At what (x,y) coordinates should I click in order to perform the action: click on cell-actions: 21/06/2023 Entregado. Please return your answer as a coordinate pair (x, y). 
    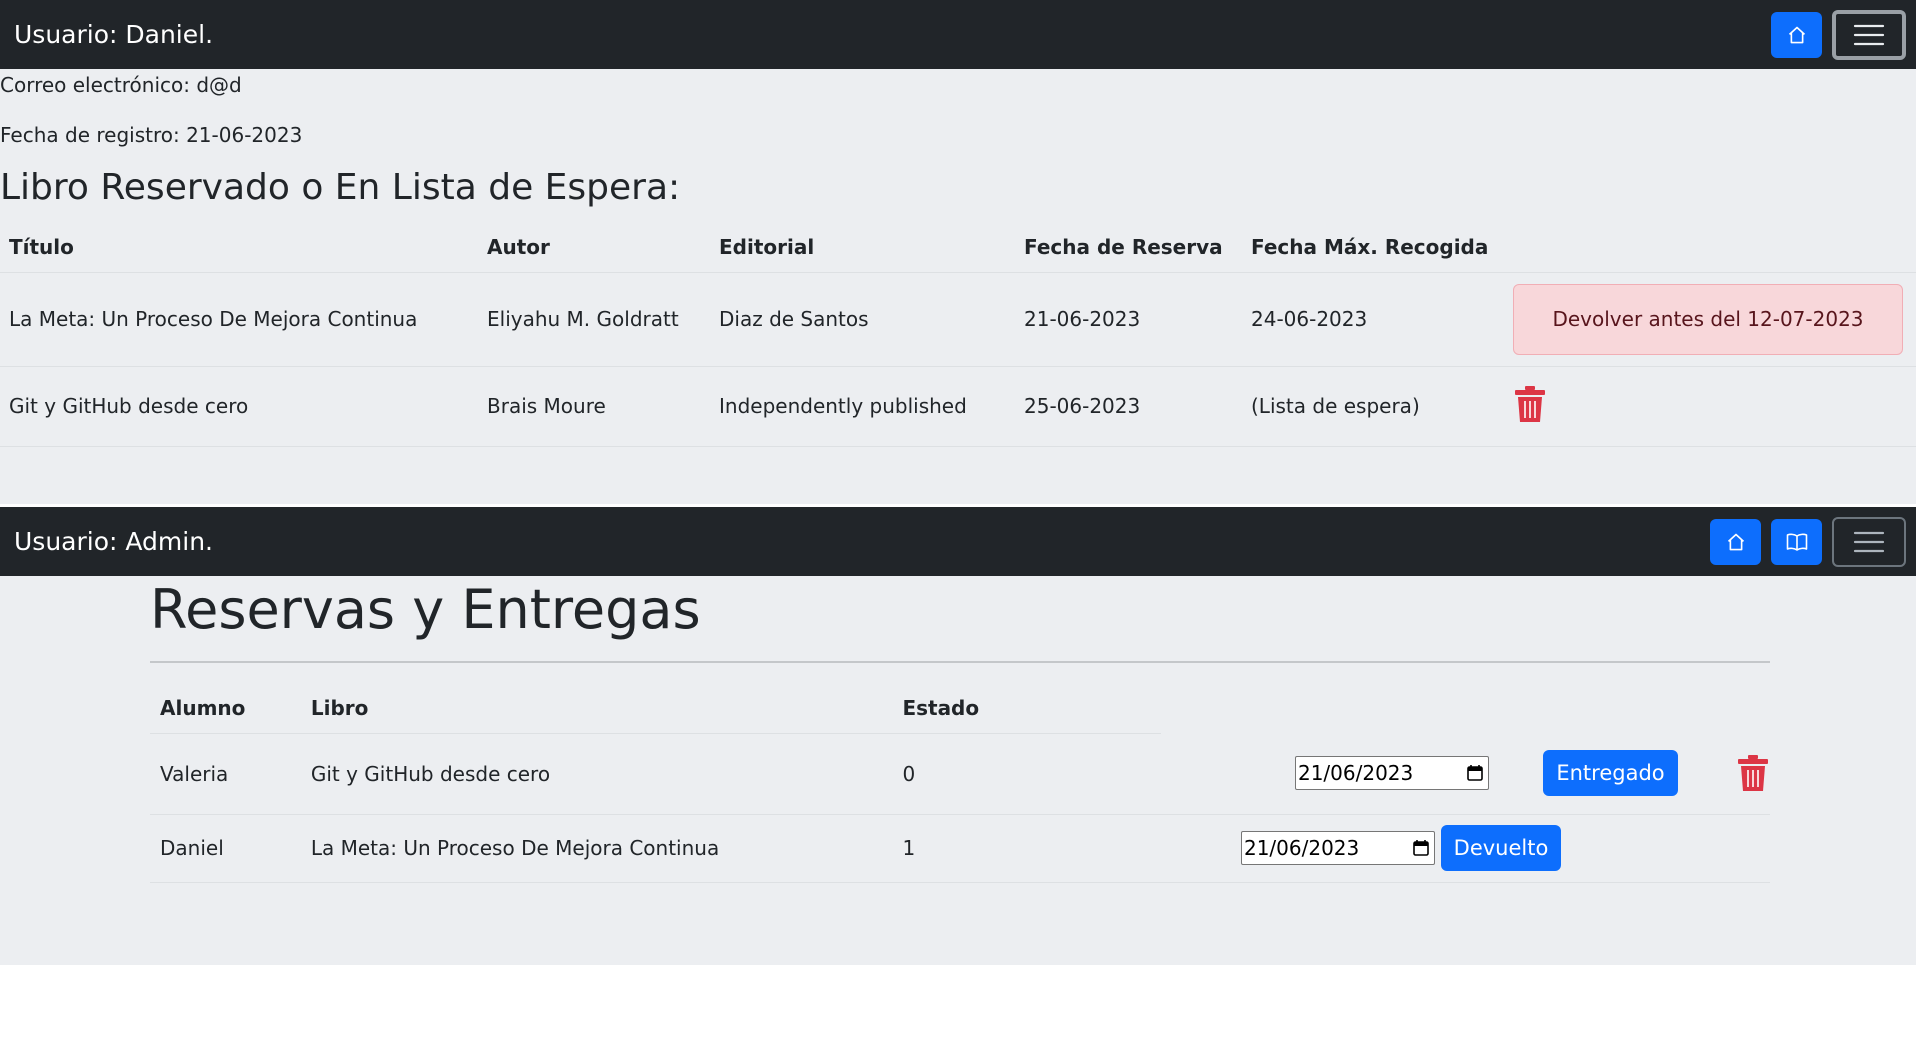
    Looking at the image, I should click on (1465, 774).